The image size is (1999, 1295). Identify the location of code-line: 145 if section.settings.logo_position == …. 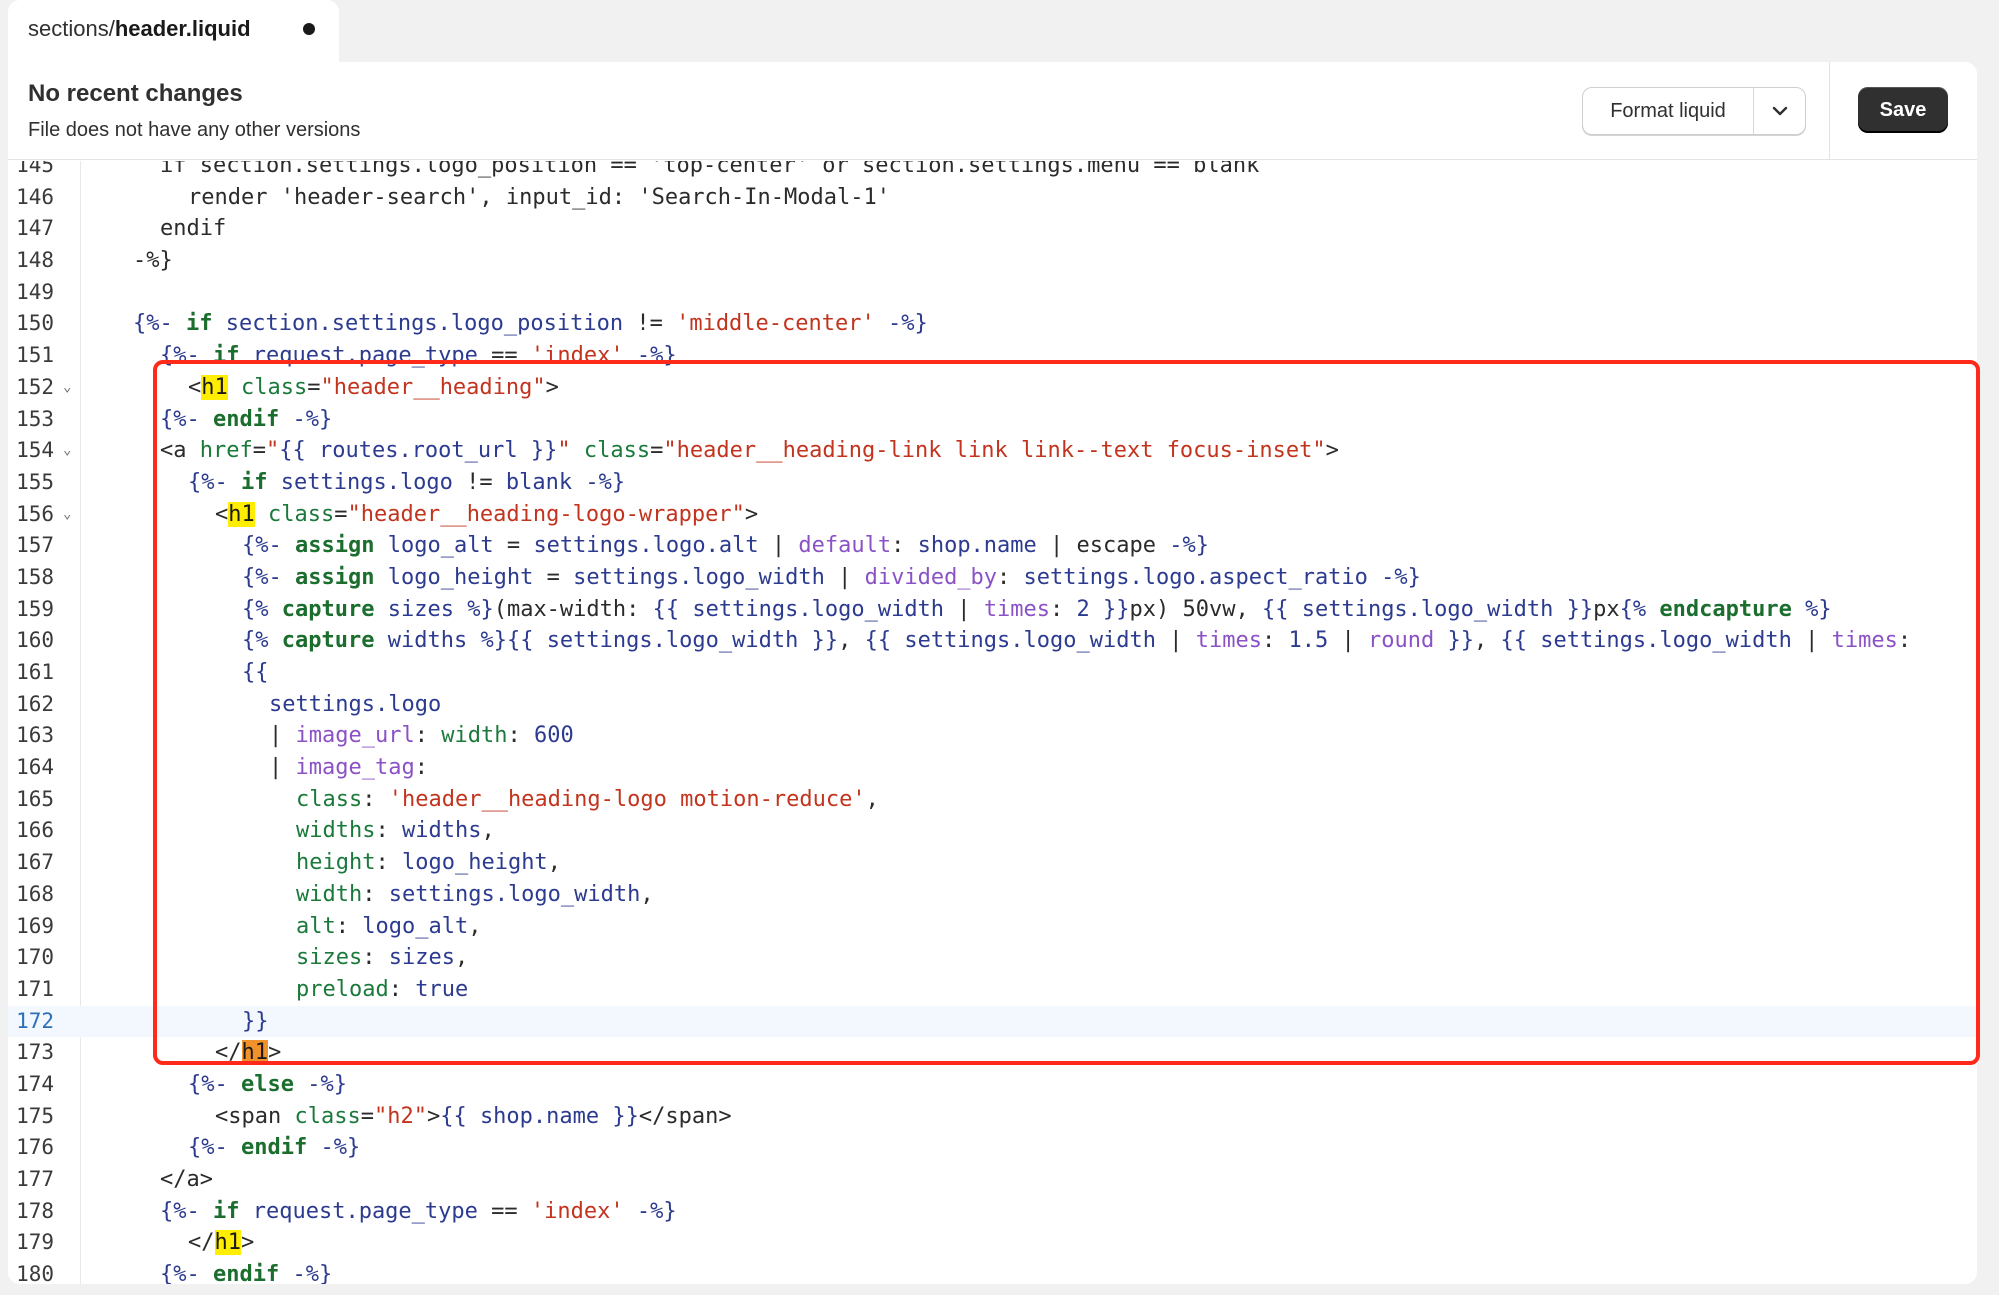
(992, 171).